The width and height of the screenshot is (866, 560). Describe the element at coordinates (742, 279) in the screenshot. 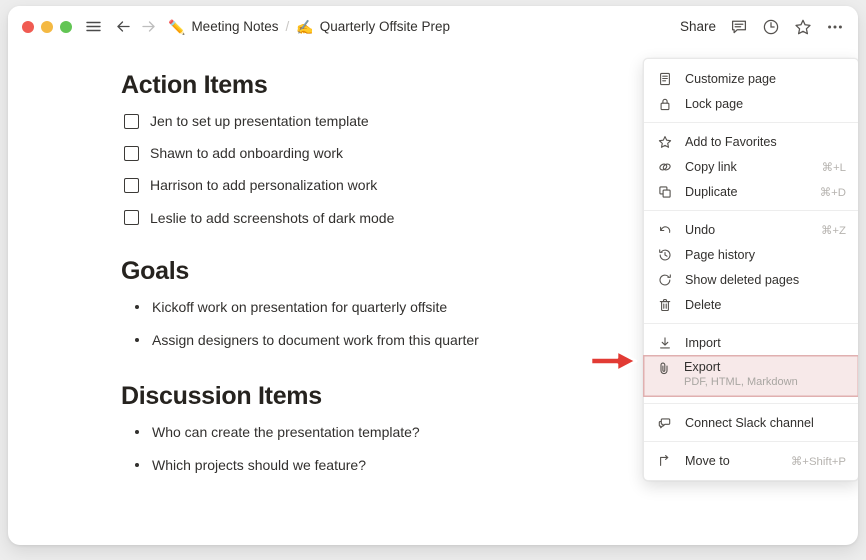

I see `menu-item-label: Show deleted pages` at that location.